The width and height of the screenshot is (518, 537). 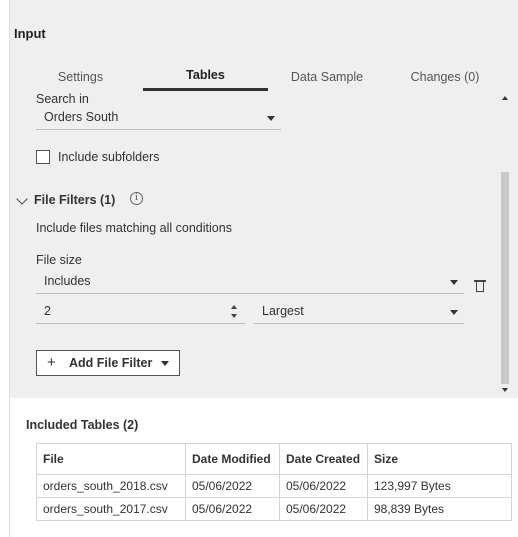 What do you see at coordinates (74, 200) in the screenshot?
I see `file-filters-heading: File Filters (1)` at bounding box center [74, 200].